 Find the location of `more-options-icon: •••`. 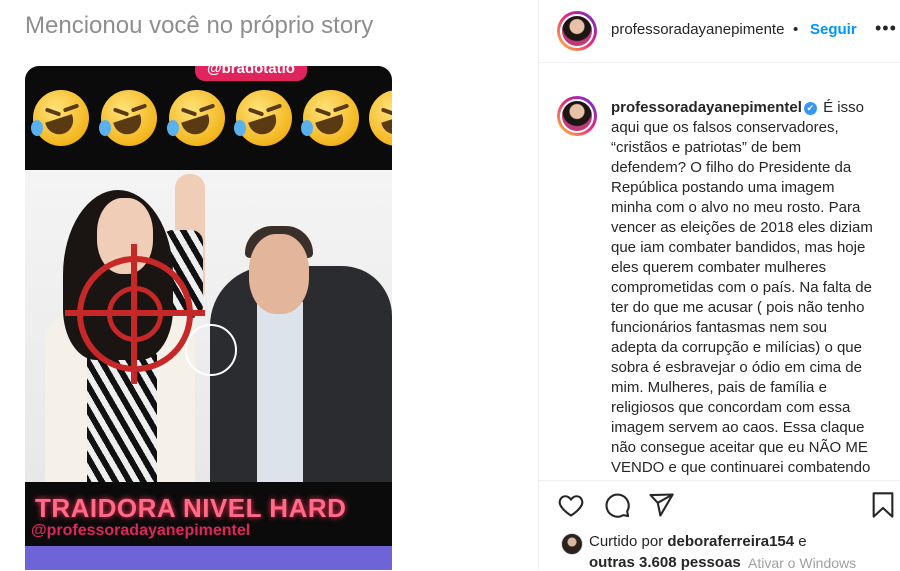

more-options-icon: ••• is located at coordinates (886, 28).